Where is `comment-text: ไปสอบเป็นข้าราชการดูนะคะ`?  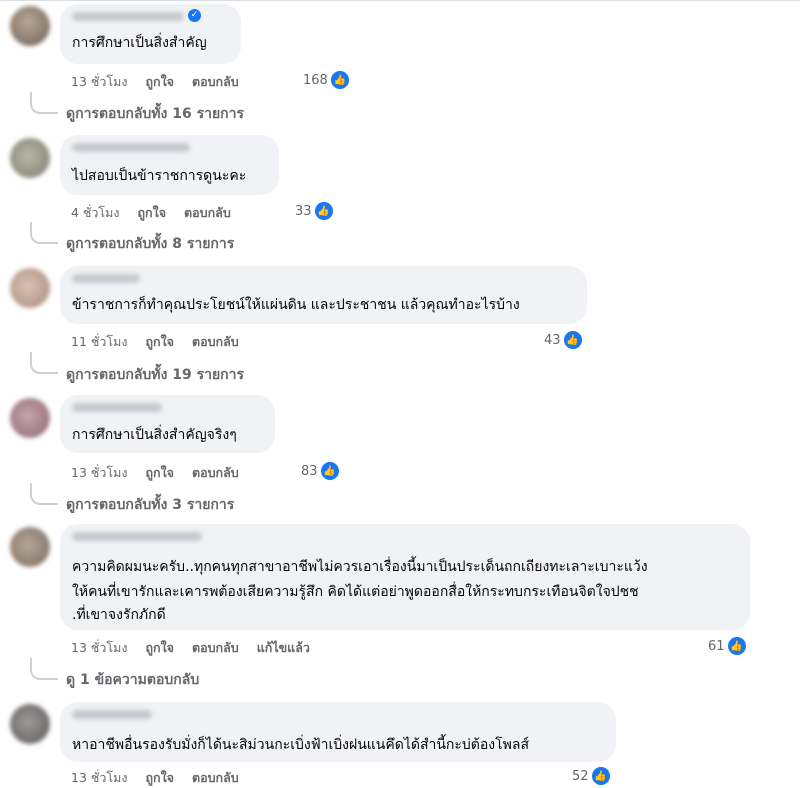
comment-text: ไปสอบเป็นข้าราชการดูนะคะ is located at coordinates (159, 176).